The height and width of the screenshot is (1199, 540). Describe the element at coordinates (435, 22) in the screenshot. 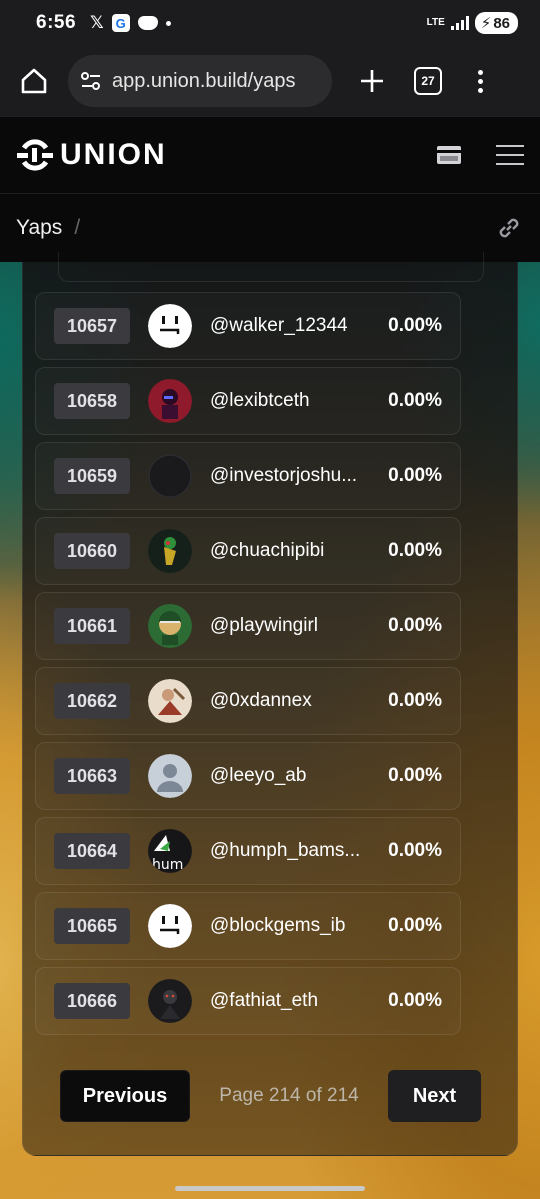

I see `network-type: LTE` at that location.